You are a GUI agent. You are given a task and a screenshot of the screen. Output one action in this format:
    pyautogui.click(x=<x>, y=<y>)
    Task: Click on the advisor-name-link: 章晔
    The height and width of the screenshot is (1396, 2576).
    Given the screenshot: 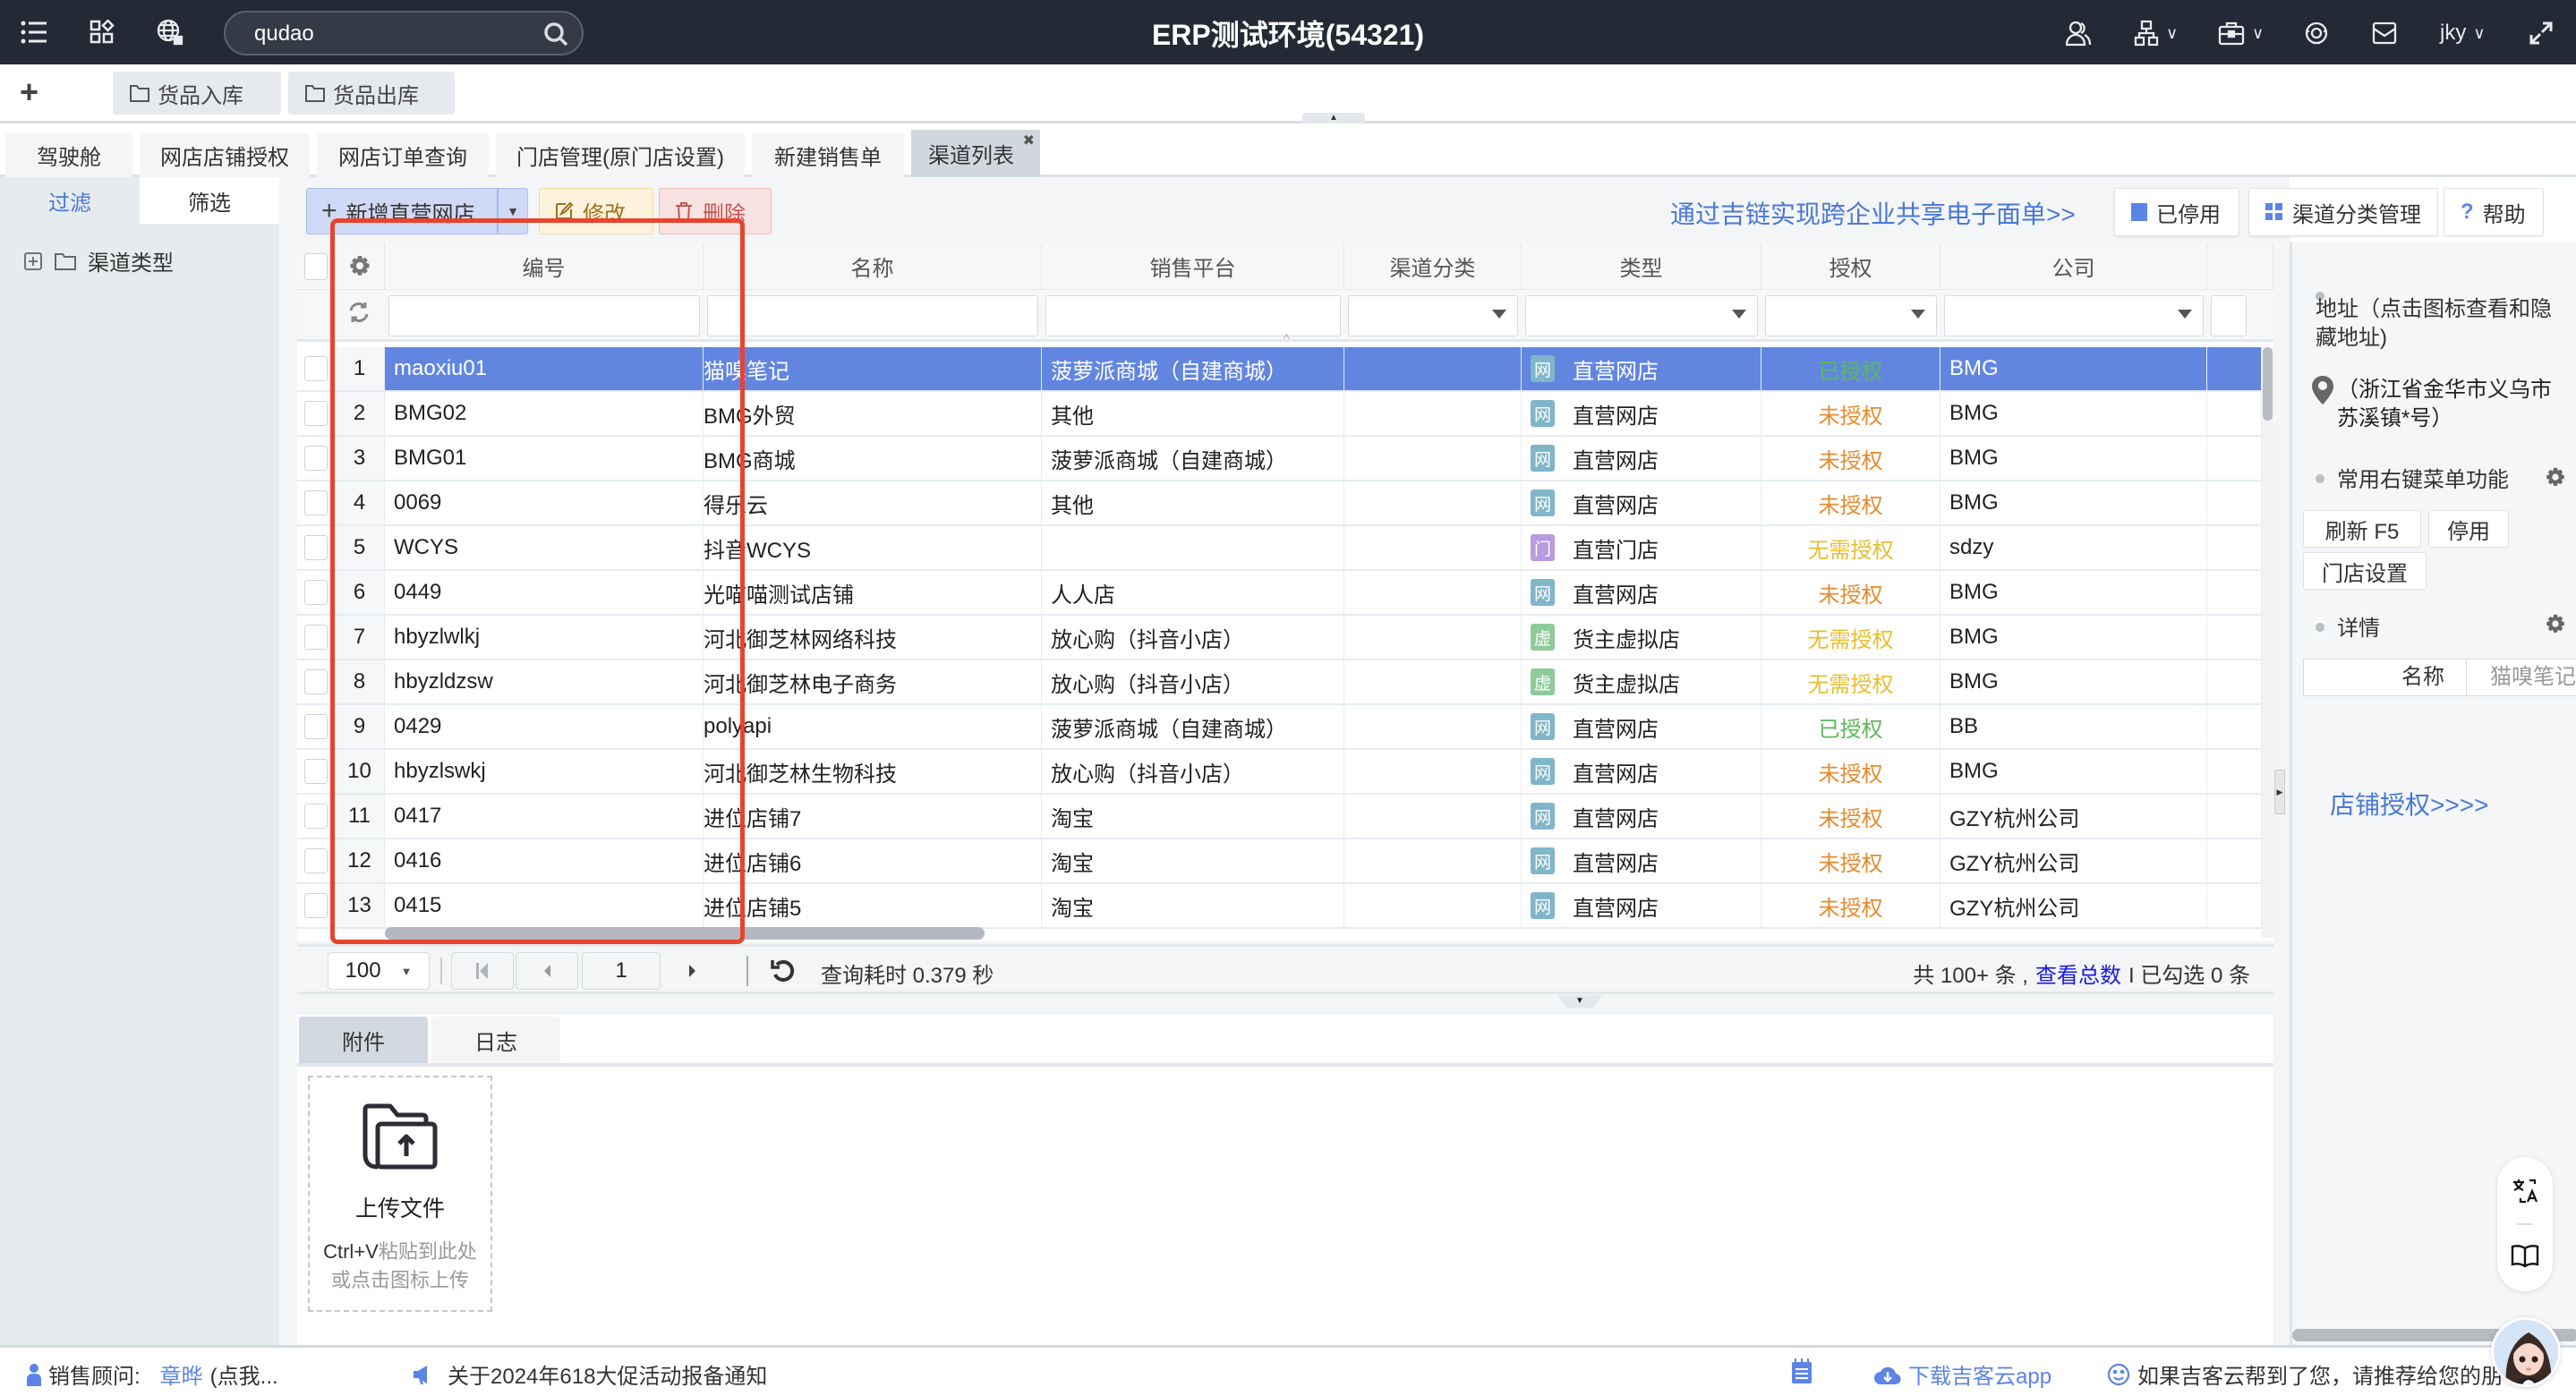 What is the action you would take?
    pyautogui.click(x=181, y=1374)
    